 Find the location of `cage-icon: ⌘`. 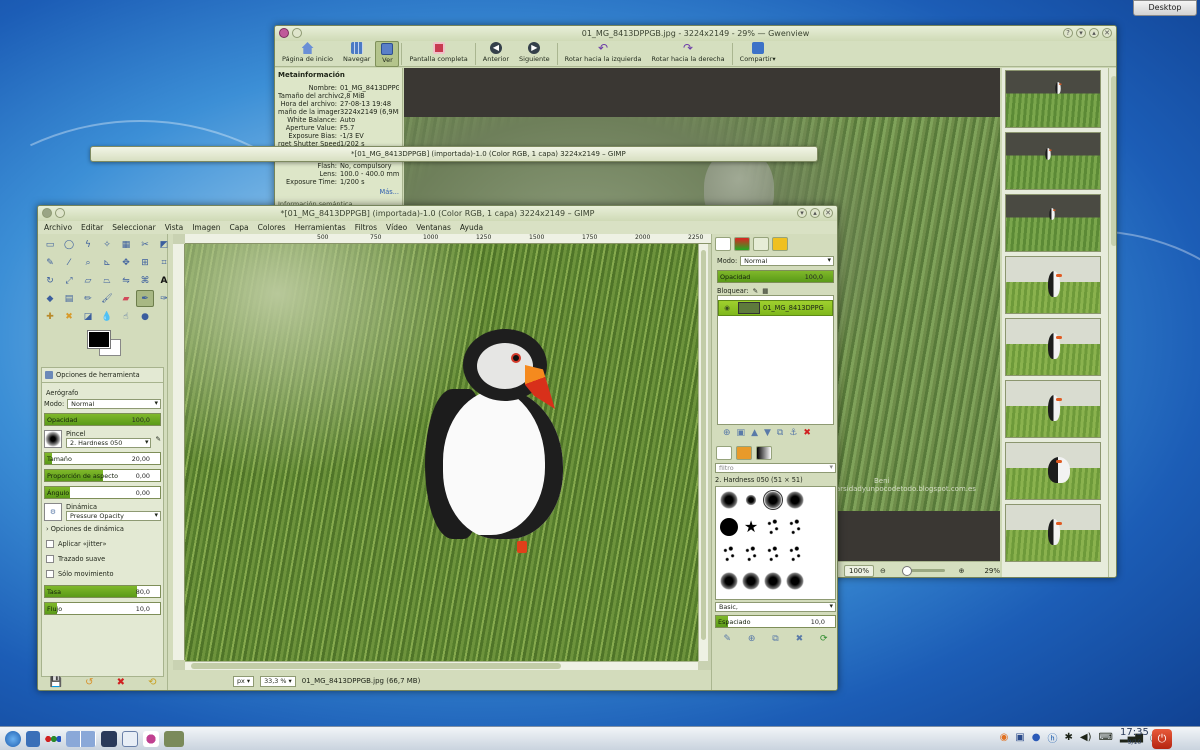

cage-icon: ⌘ is located at coordinates (145, 280).